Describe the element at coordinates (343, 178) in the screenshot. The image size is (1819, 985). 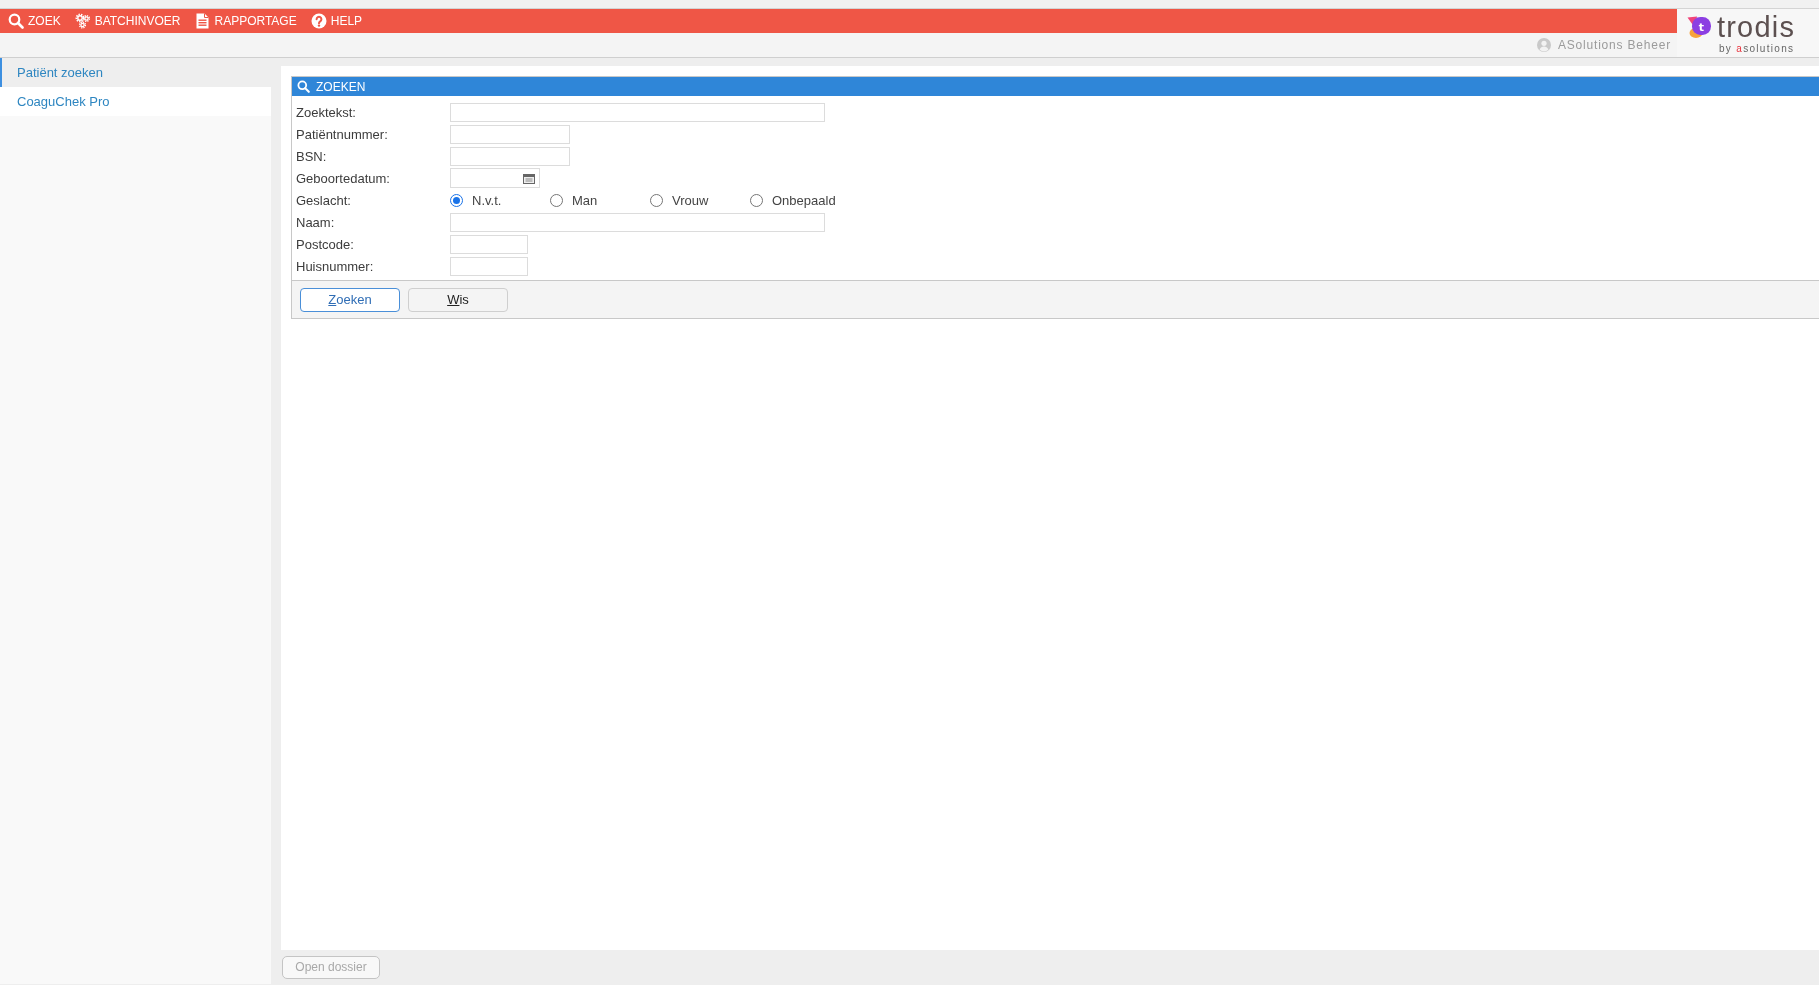
I see `field-label: Geboortedatum:` at that location.